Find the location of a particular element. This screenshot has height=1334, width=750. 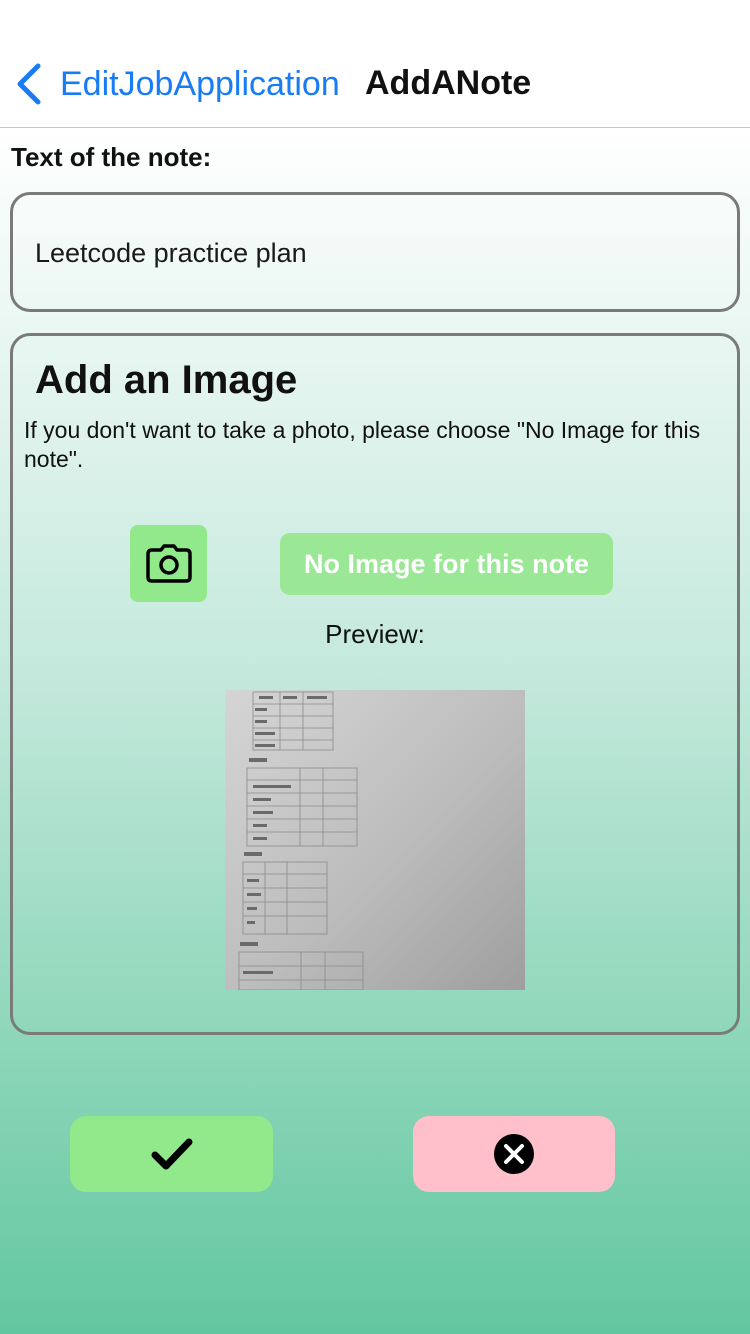

no-image-button: No Image for this note is located at coordinates (446, 564).